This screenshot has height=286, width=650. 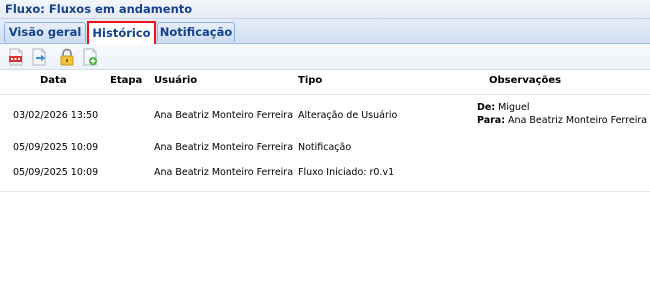 I want to click on toolbar, so click(x=325, y=57).